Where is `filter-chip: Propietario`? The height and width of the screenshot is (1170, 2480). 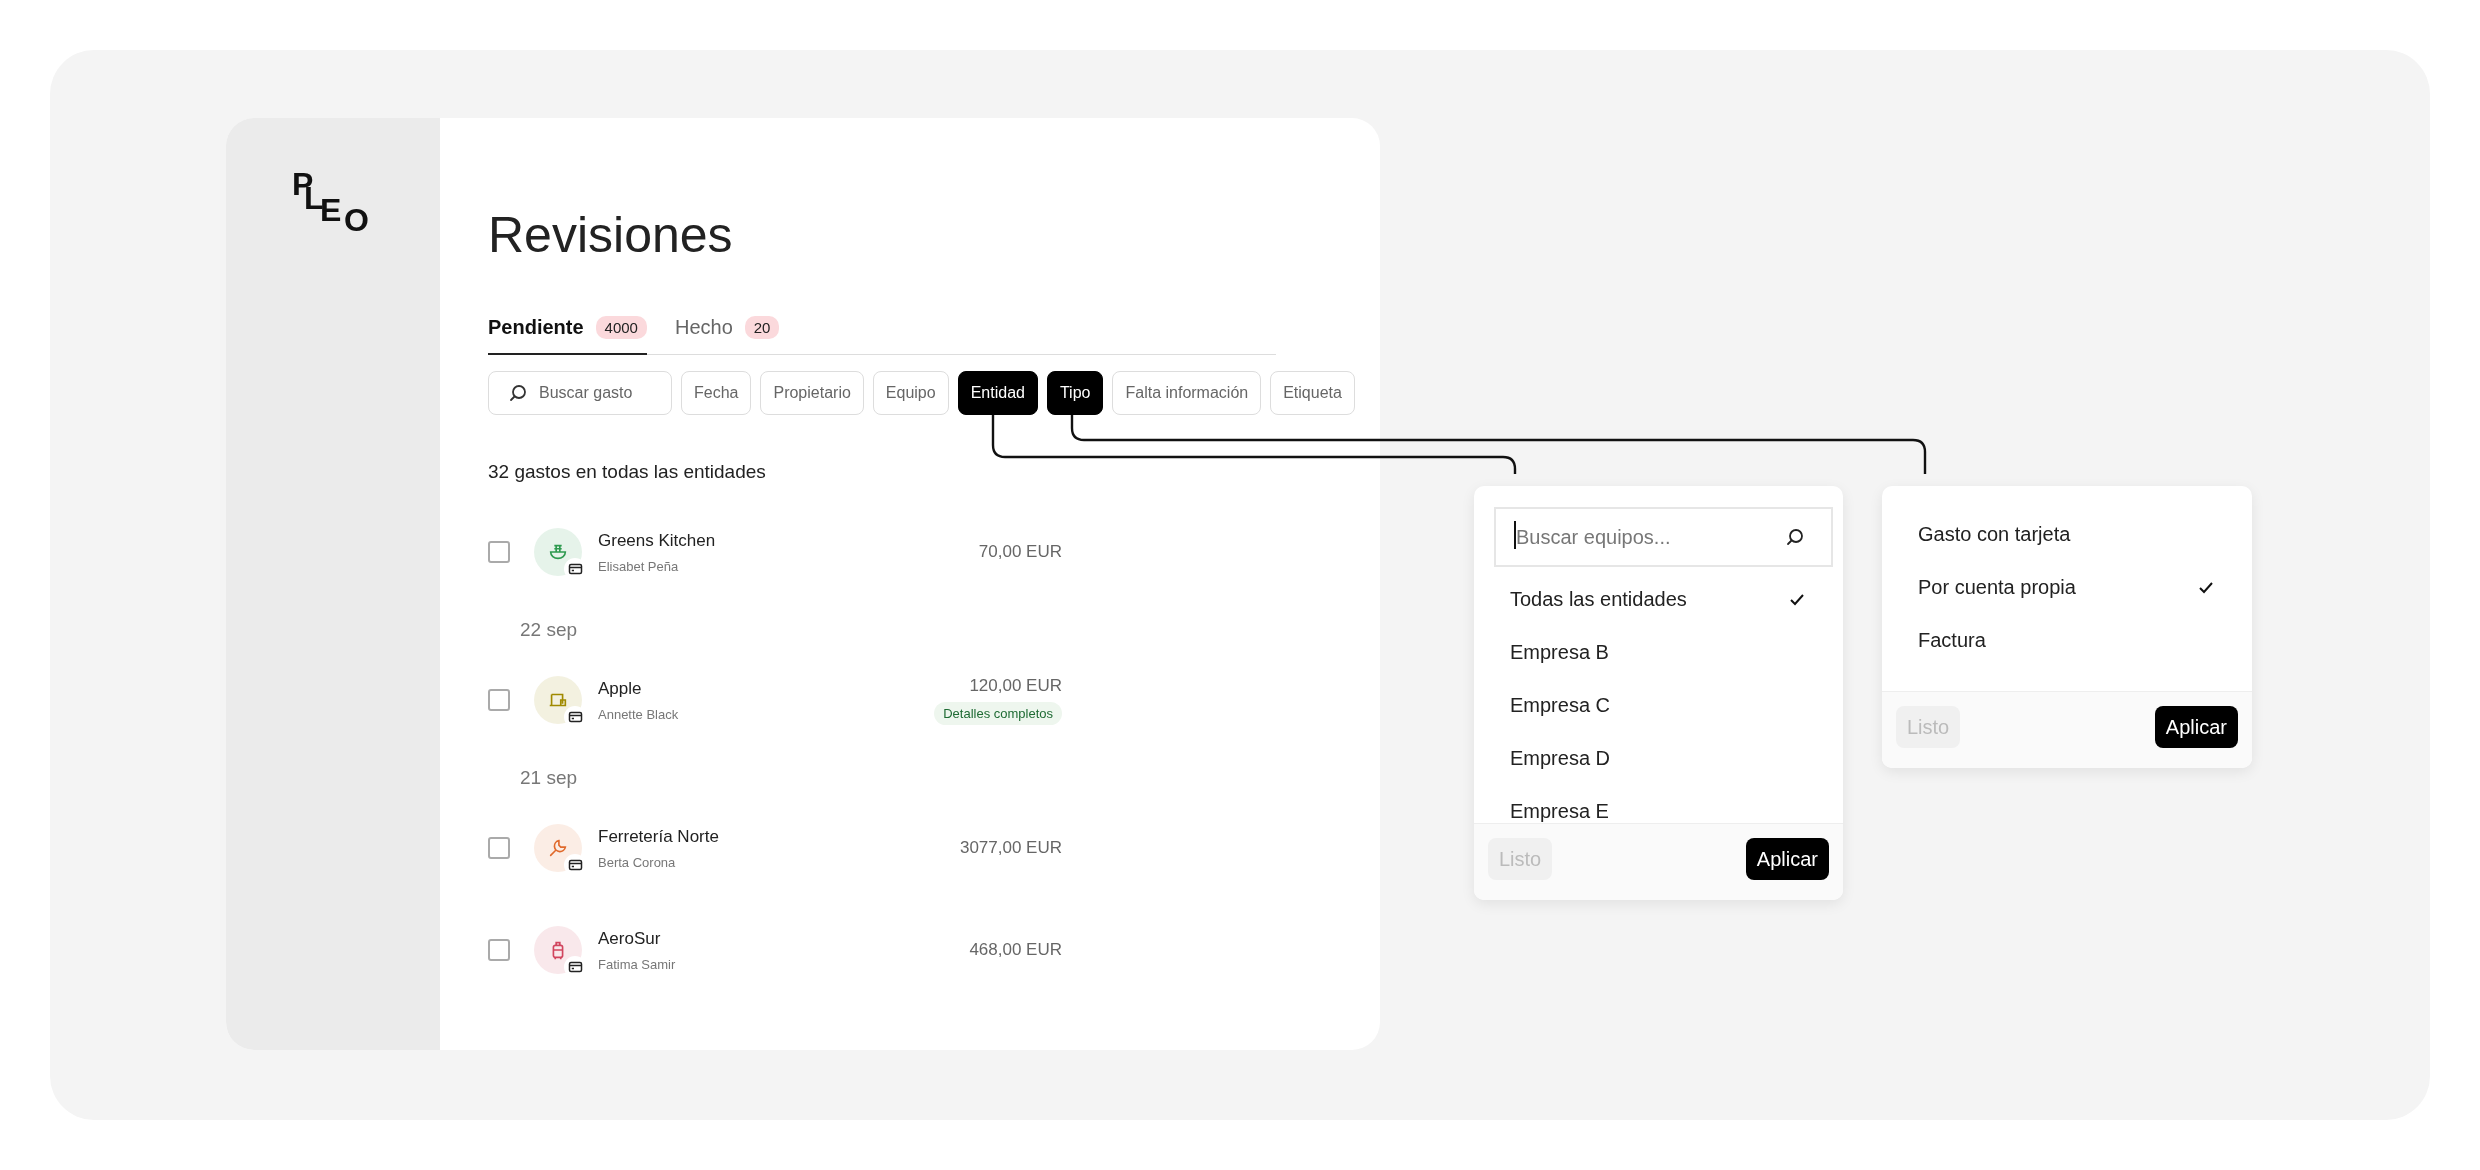 filter-chip: Propietario is located at coordinates (812, 393).